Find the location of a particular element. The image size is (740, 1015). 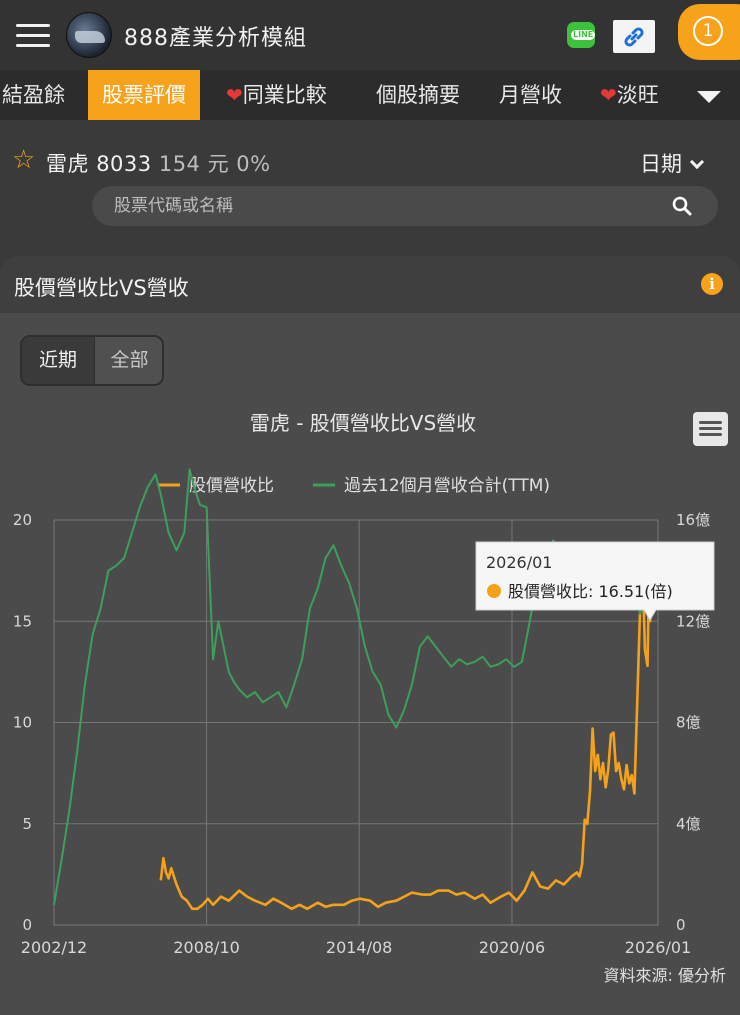

y-left-tick-label: 15 is located at coordinates (22, 621).